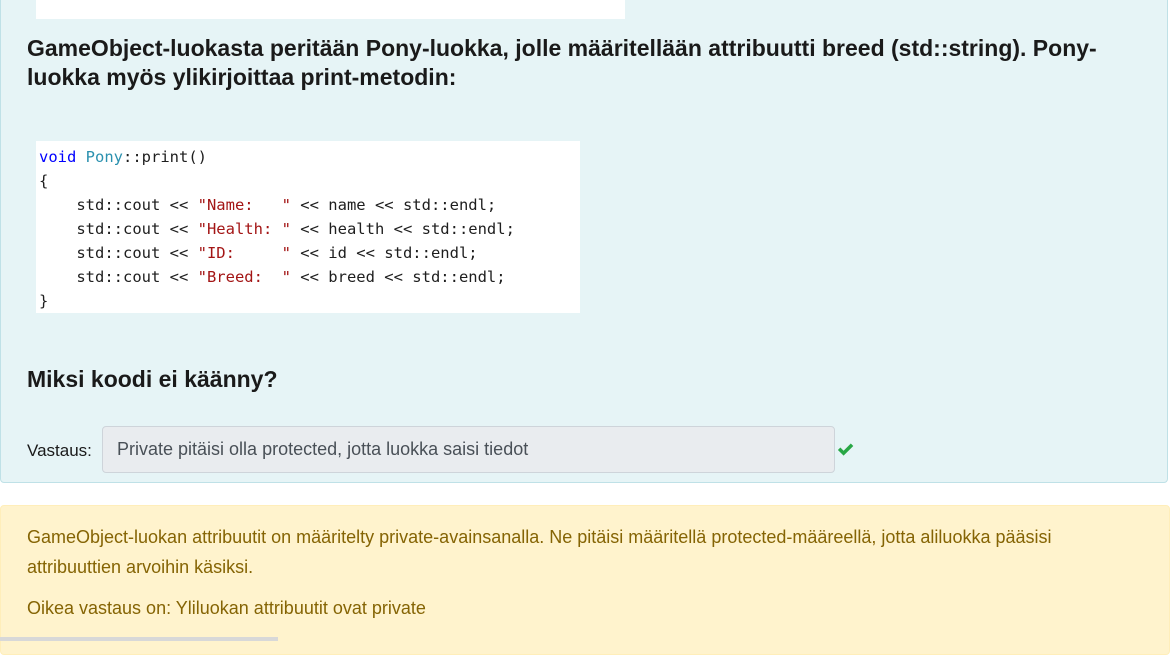 The image size is (1175, 655). Describe the element at coordinates (139, 639) in the screenshot. I see `next-element-edge` at that location.